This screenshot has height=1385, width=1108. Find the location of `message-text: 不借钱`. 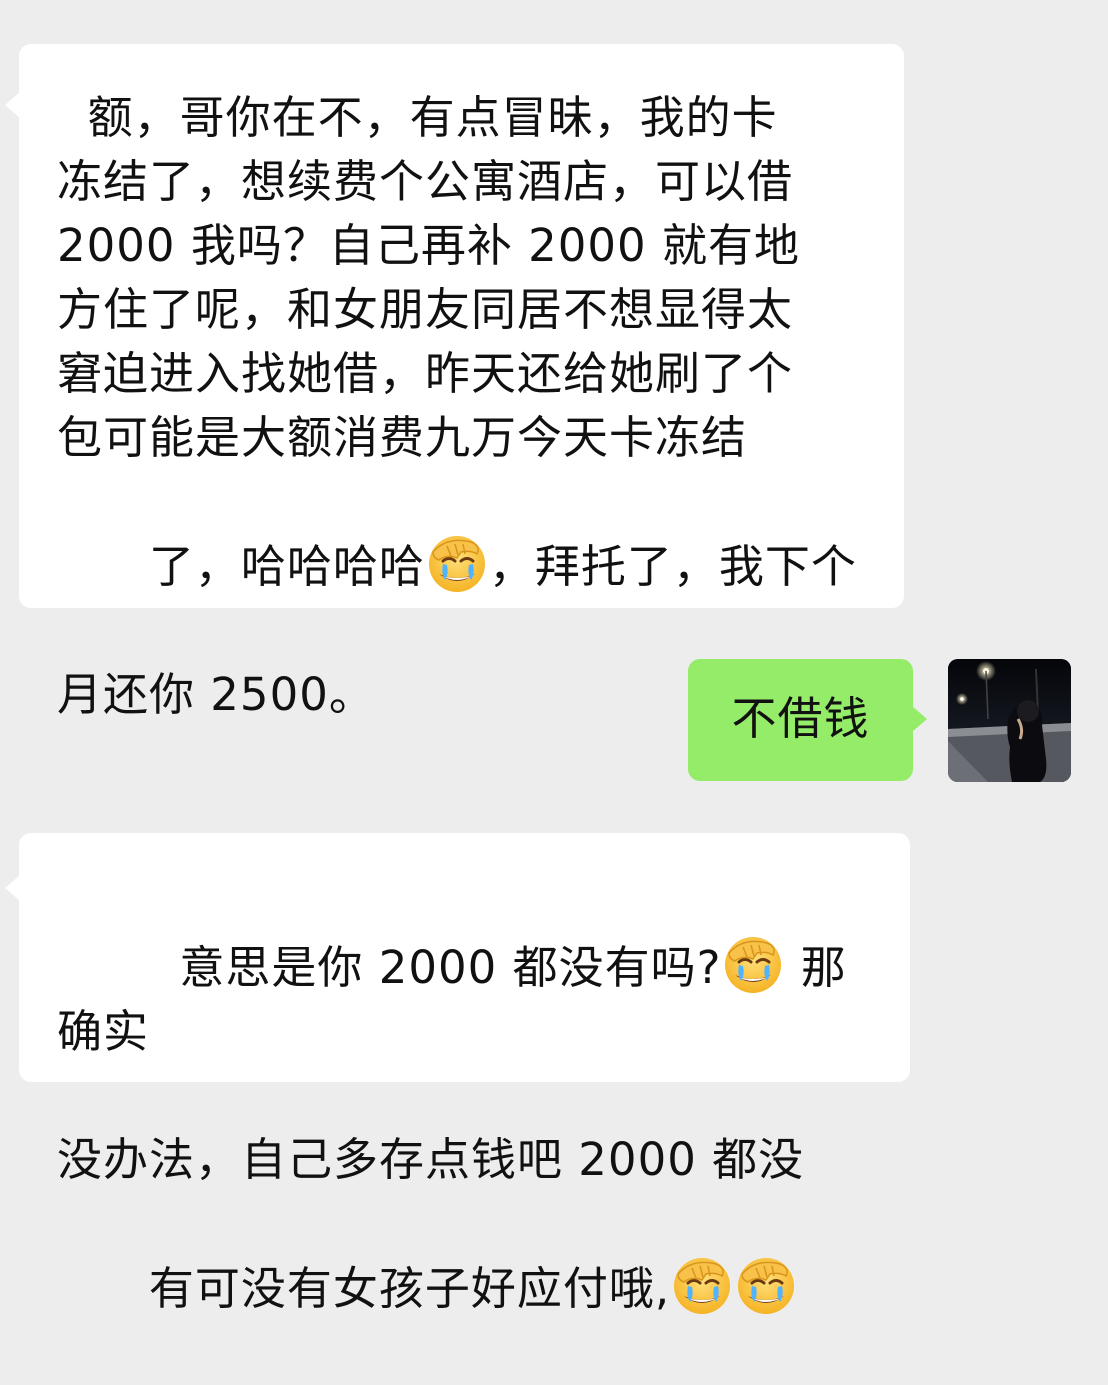

message-text: 不借钱 is located at coordinates (800, 718).